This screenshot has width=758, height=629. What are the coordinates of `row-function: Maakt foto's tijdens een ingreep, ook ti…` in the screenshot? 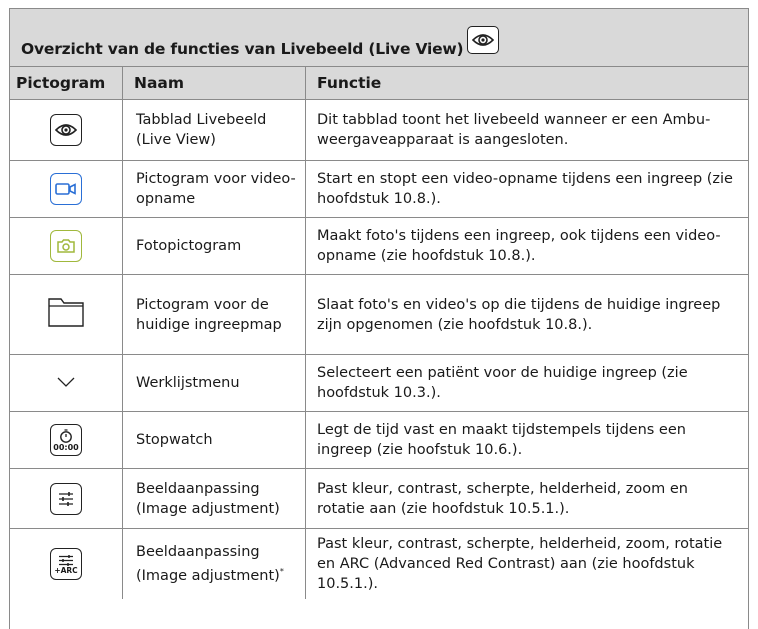 It's located at (519, 246).